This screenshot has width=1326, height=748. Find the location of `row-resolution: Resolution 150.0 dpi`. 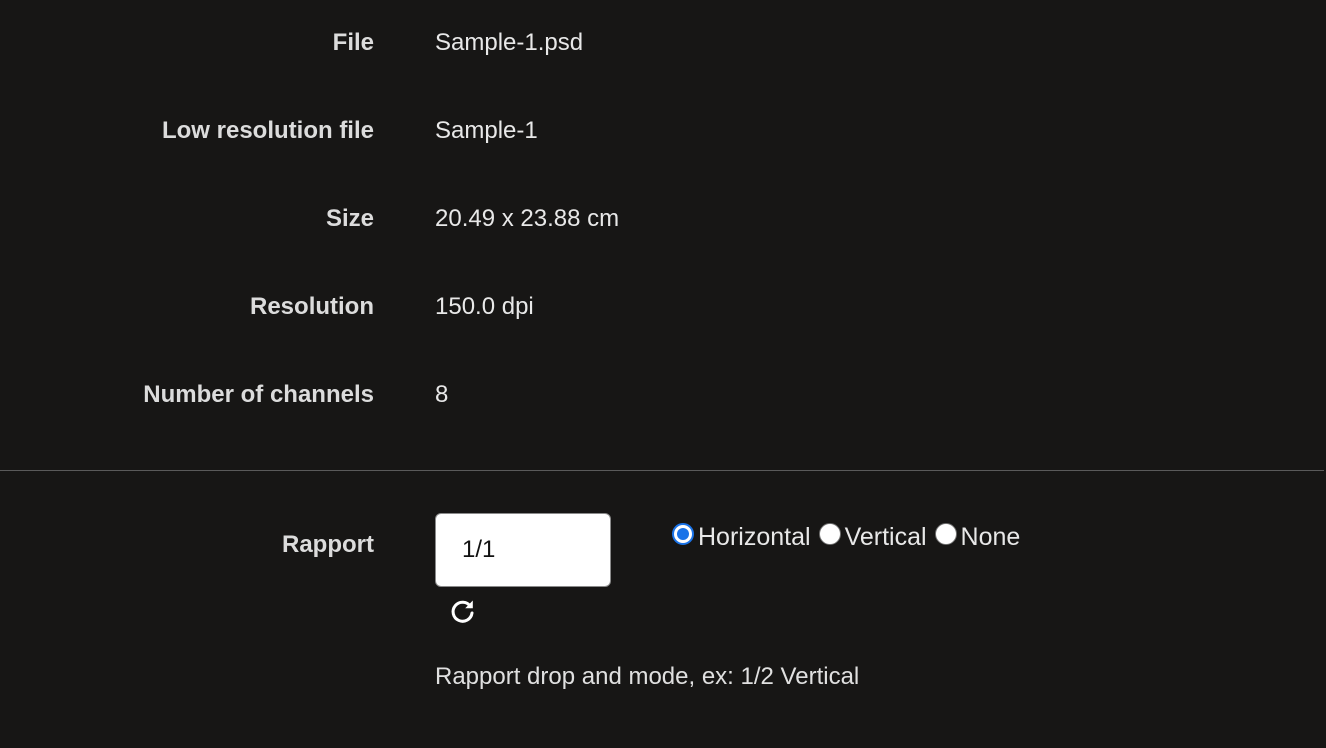

row-resolution: Resolution 150.0 dpi is located at coordinates (663, 307).